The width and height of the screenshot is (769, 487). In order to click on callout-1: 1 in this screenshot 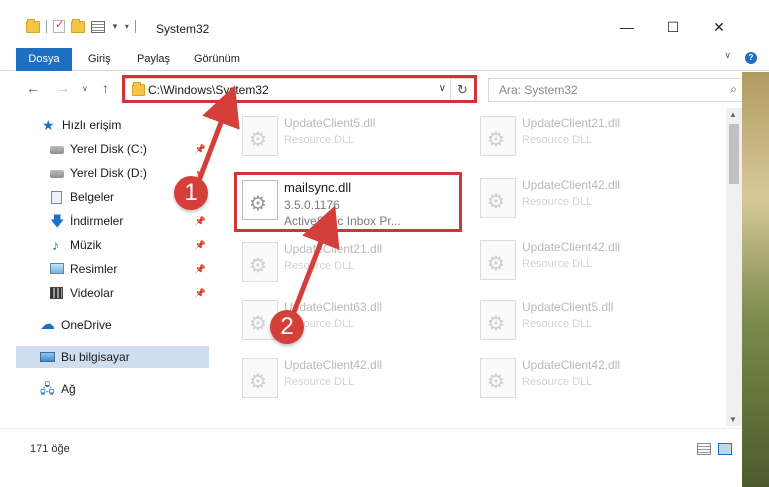, I will do `click(191, 193)`.